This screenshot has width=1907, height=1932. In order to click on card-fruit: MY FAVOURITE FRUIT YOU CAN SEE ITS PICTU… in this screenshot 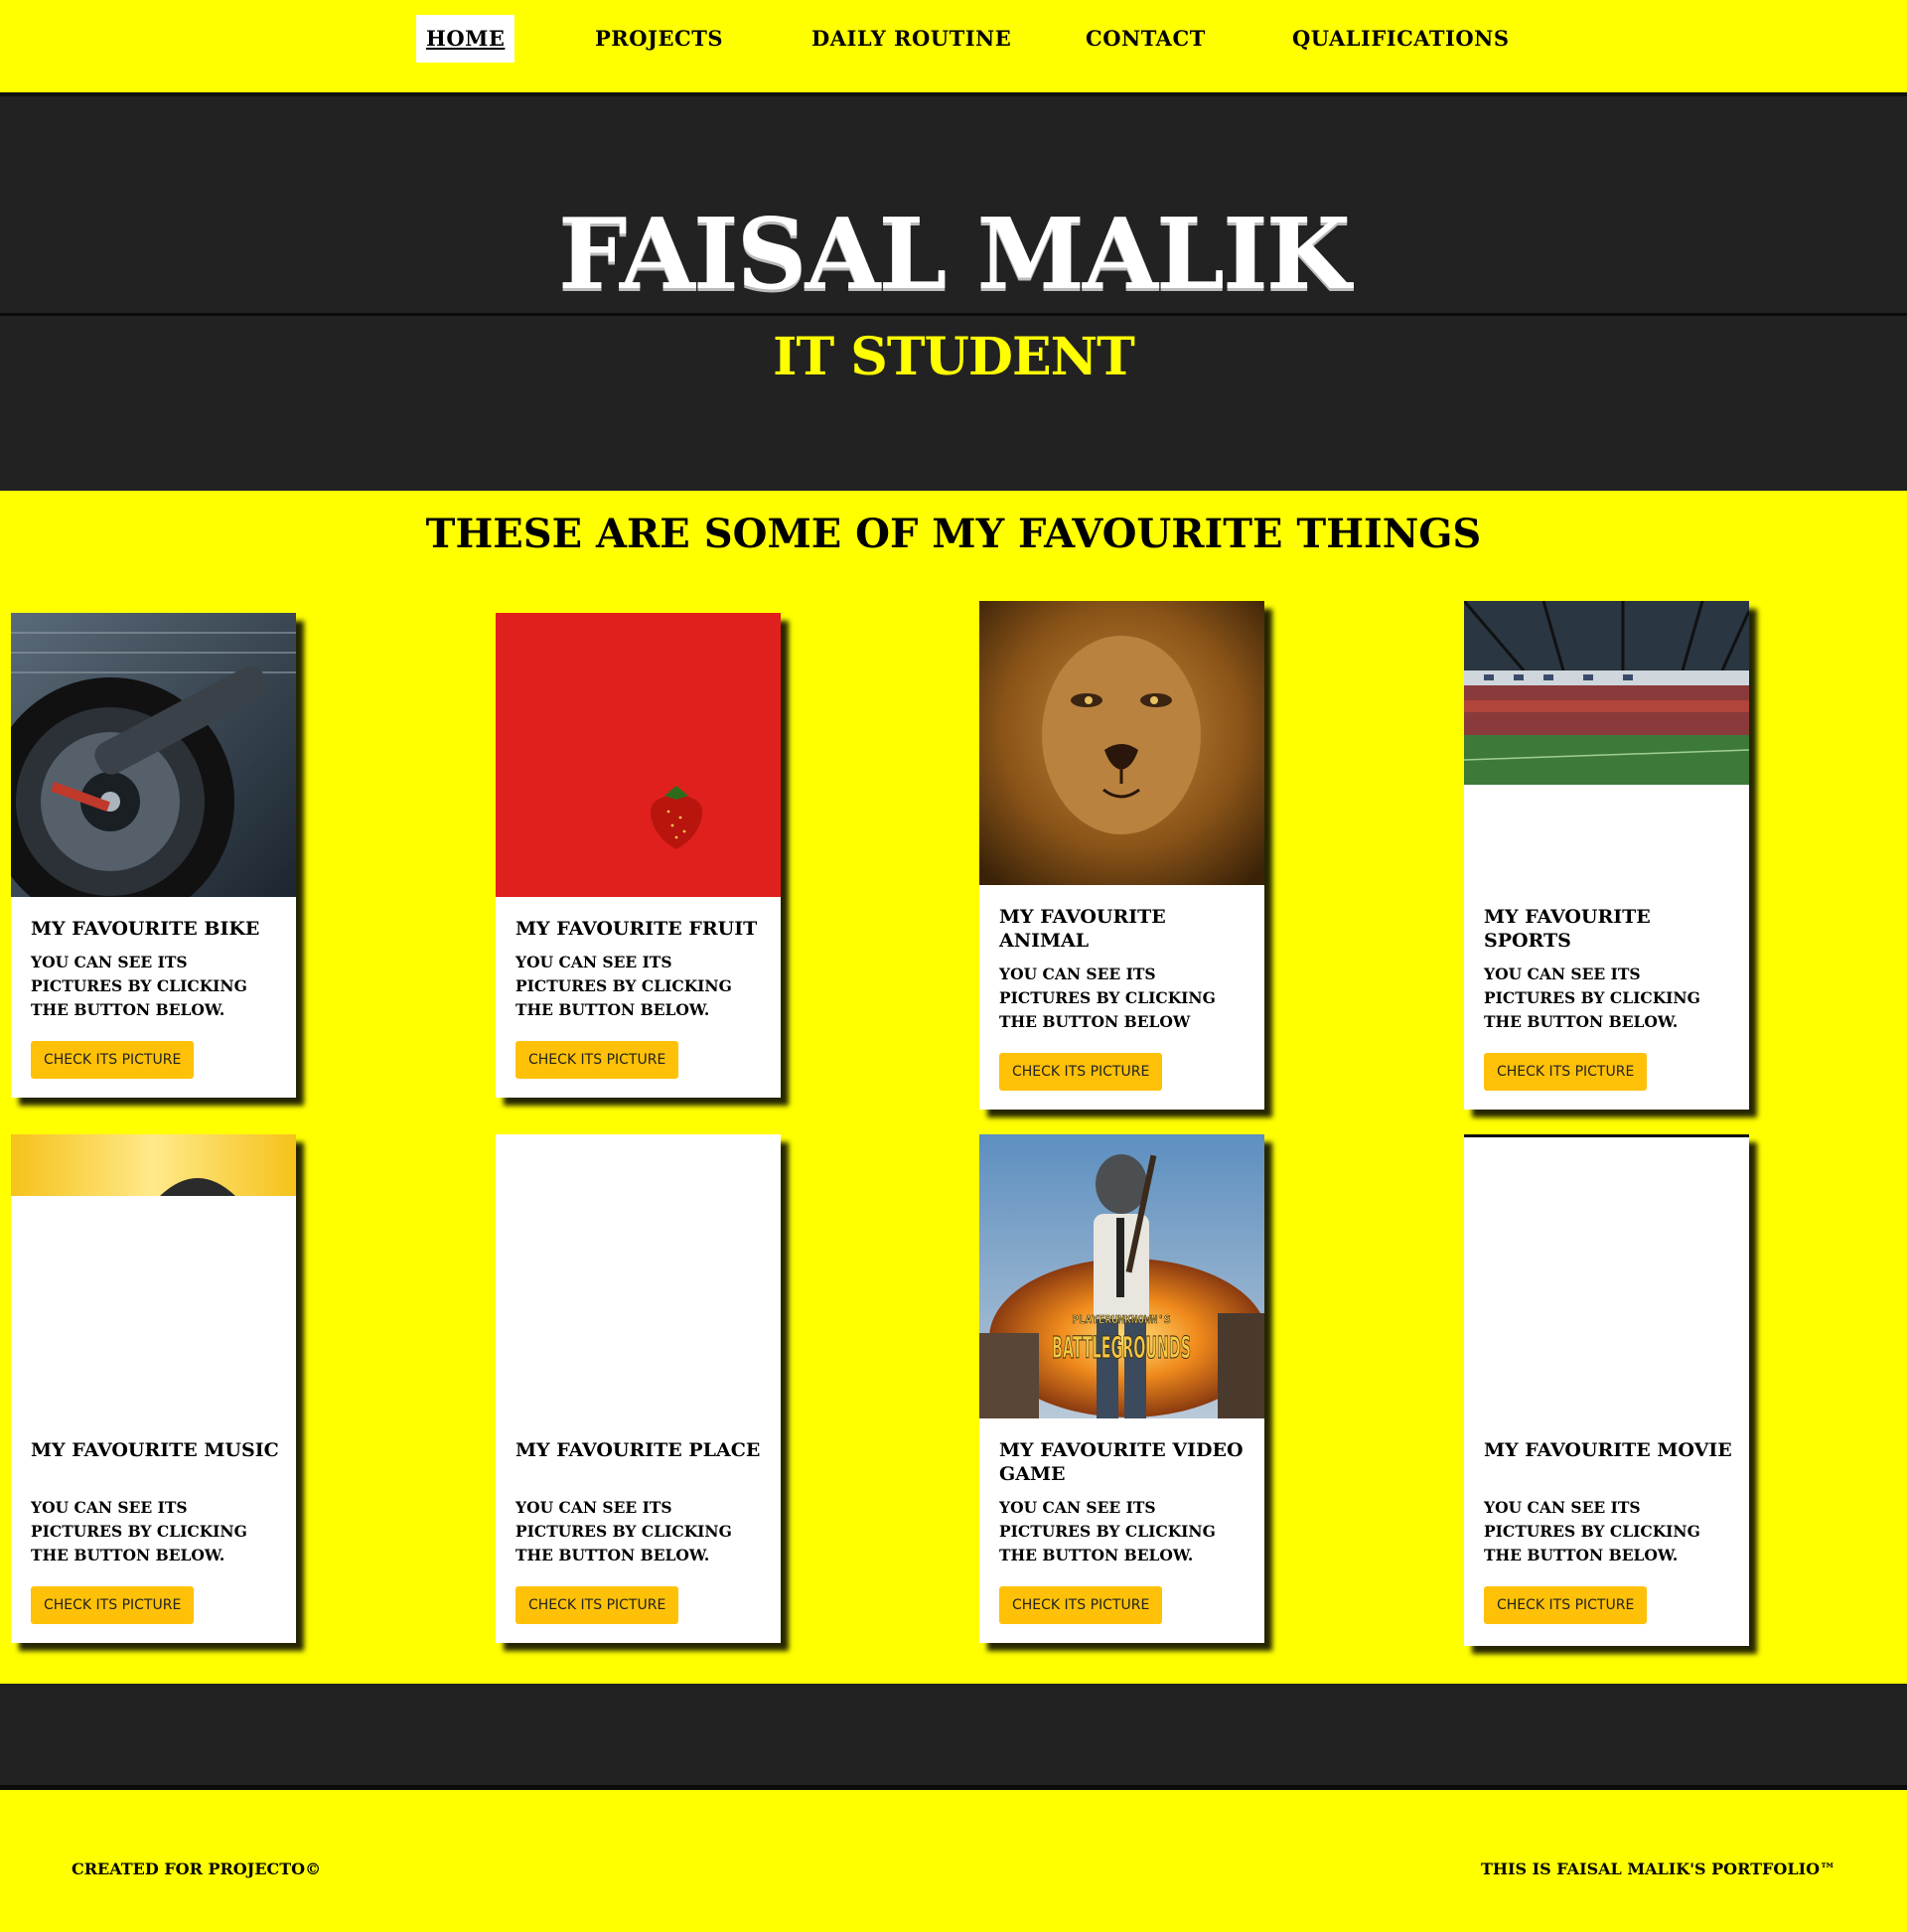, I will do `click(638, 855)`.